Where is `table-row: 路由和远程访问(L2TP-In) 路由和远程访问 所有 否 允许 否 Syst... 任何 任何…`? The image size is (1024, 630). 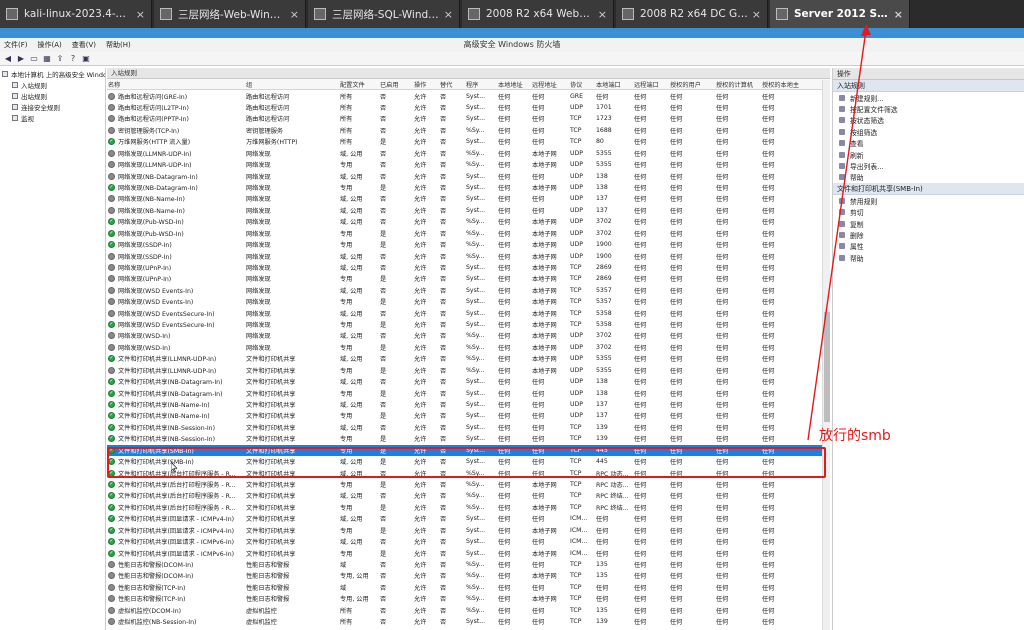 table-row: 路由和远程访问(L2TP-In) 路由和远程访问 所有 否 允许 否 Syst... 任何 任何… is located at coordinates (468, 107).